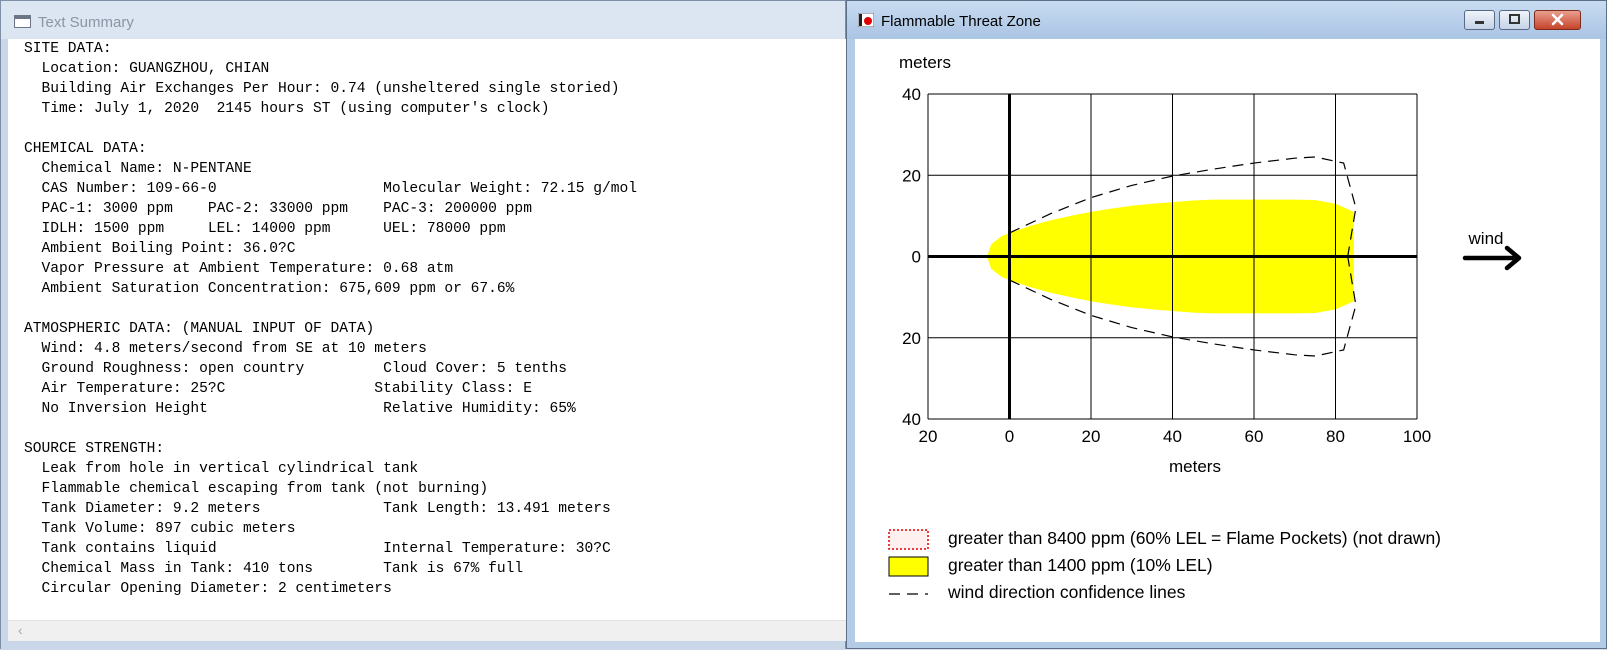 Image resolution: width=1607 pixels, height=650 pixels. I want to click on x-tick-label: 60, so click(1254, 436).